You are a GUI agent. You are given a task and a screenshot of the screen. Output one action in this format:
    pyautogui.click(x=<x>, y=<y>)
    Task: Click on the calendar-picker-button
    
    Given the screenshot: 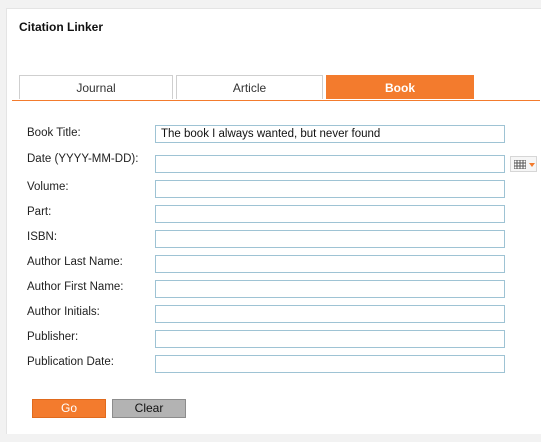 What is the action you would take?
    pyautogui.click(x=523, y=164)
    